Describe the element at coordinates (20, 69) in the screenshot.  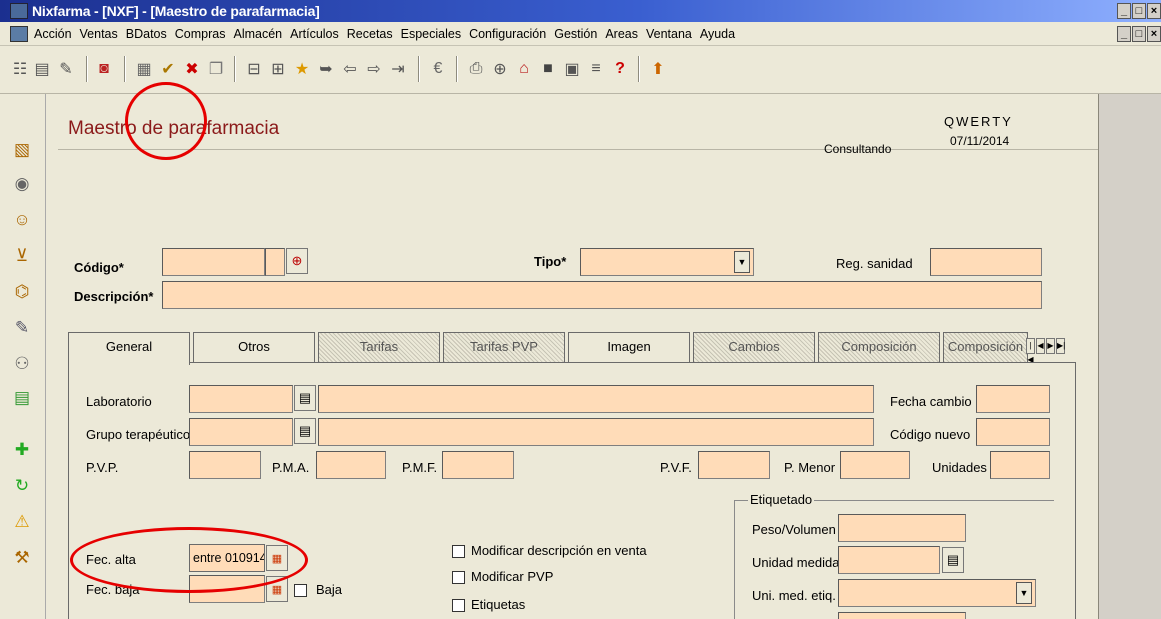
I see `list-icon: ☷` at that location.